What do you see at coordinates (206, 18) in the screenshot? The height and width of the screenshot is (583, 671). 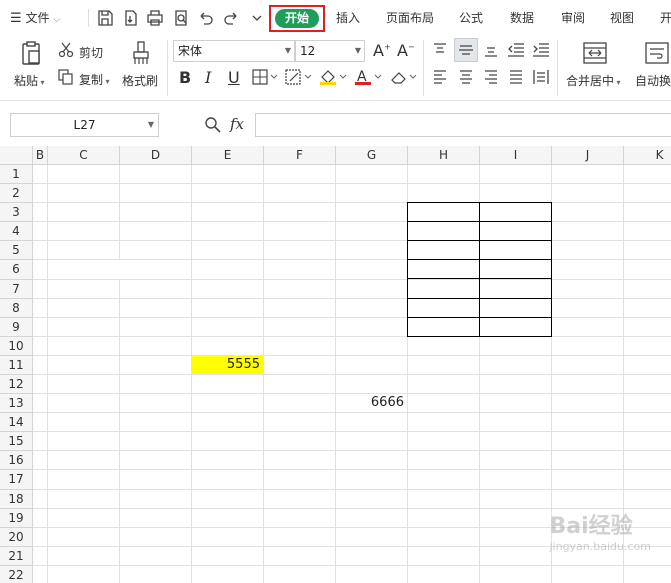 I see `undo-icon` at bounding box center [206, 18].